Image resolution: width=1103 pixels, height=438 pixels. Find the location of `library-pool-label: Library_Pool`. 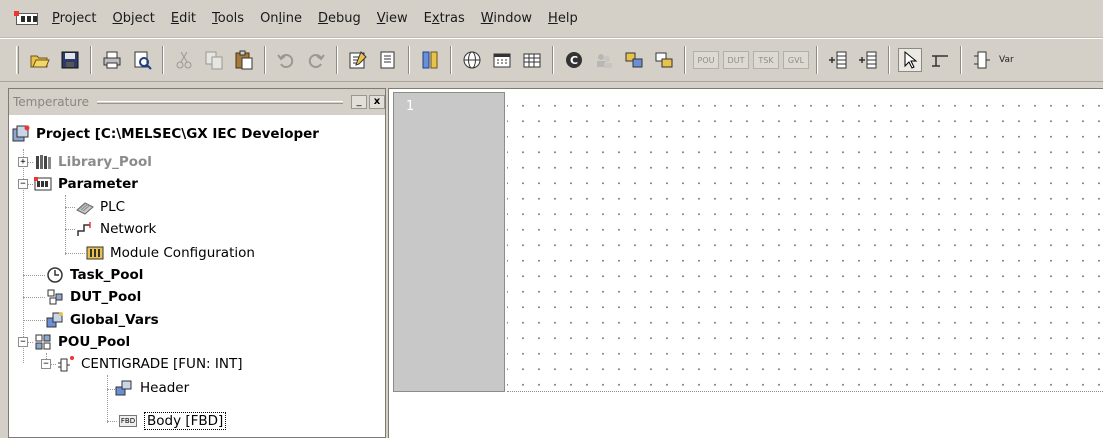

library-pool-label: Library_Pool is located at coordinates (105, 162).